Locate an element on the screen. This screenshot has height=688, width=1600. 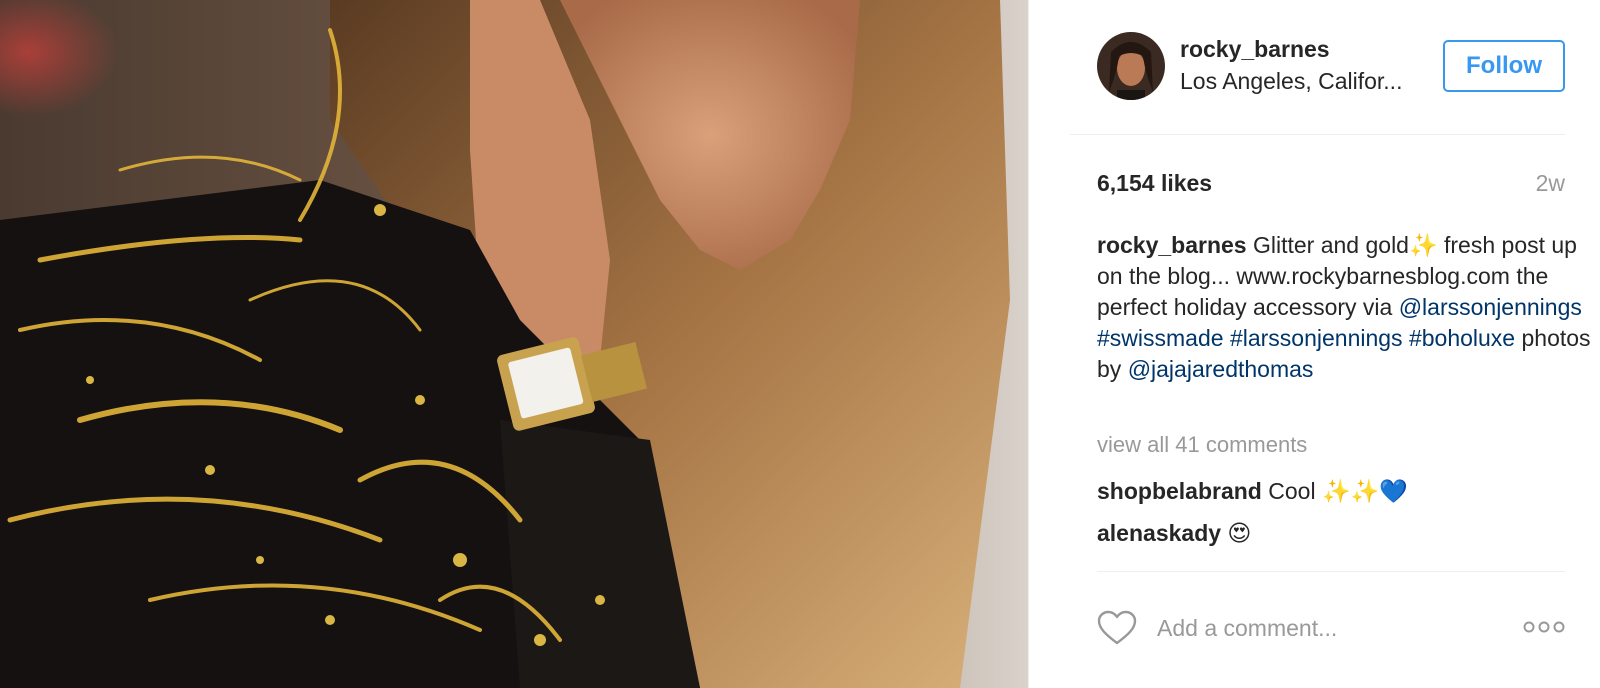
heart-icon is located at coordinates (1117, 628).